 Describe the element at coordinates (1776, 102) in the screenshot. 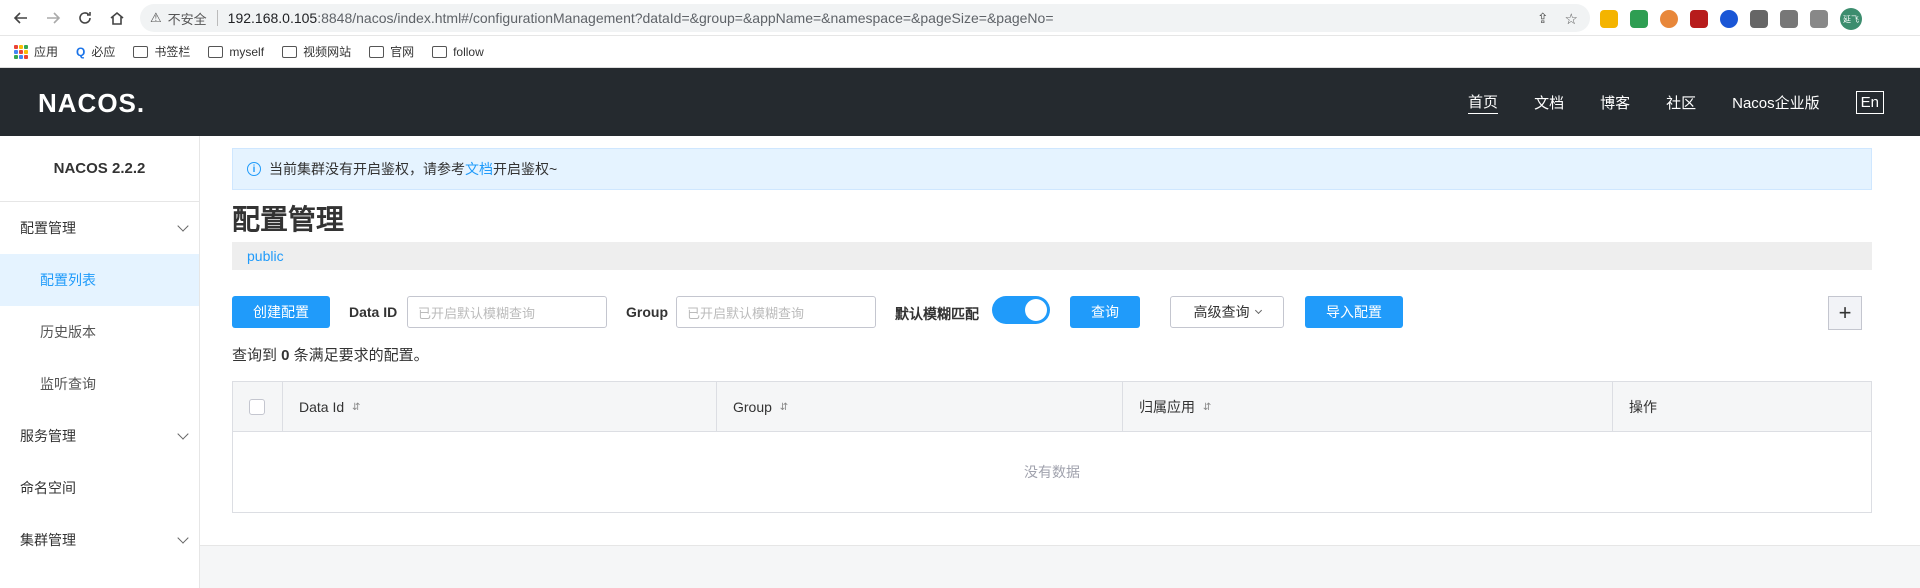

I see `nav-enterprise: Nacos企业版` at that location.